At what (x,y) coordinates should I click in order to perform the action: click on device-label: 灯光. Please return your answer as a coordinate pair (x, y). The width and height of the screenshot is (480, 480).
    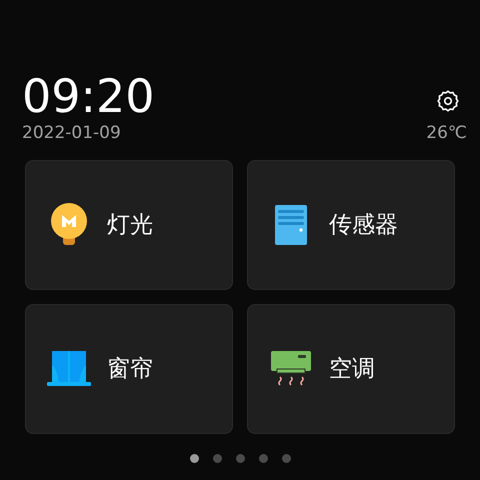
    Looking at the image, I should click on (130, 225).